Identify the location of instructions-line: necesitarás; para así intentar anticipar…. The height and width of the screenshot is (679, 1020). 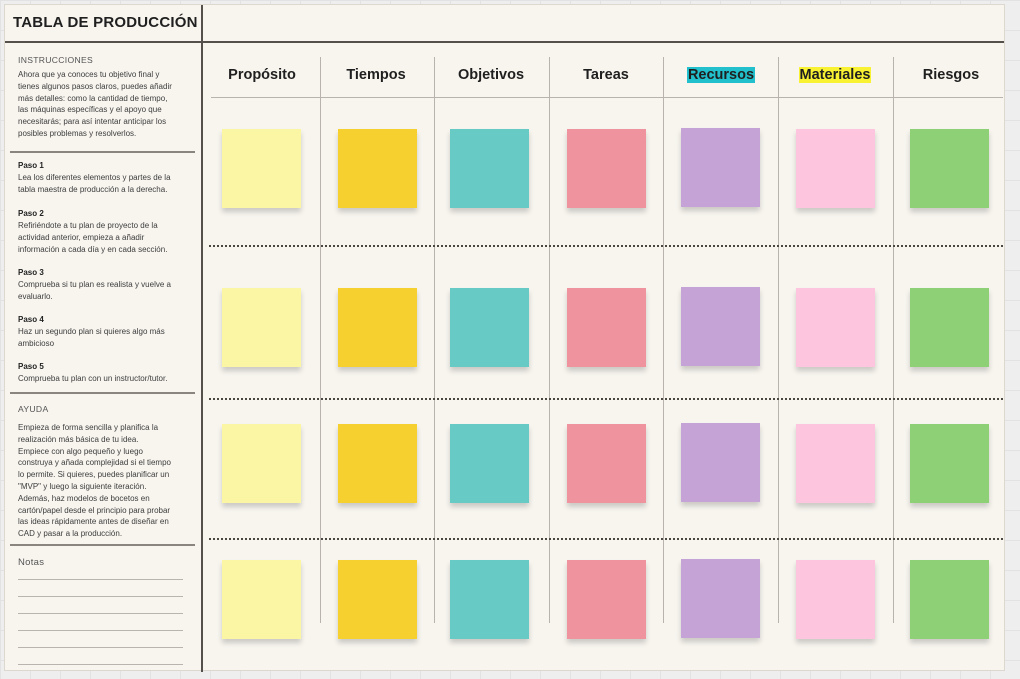
(92, 122).